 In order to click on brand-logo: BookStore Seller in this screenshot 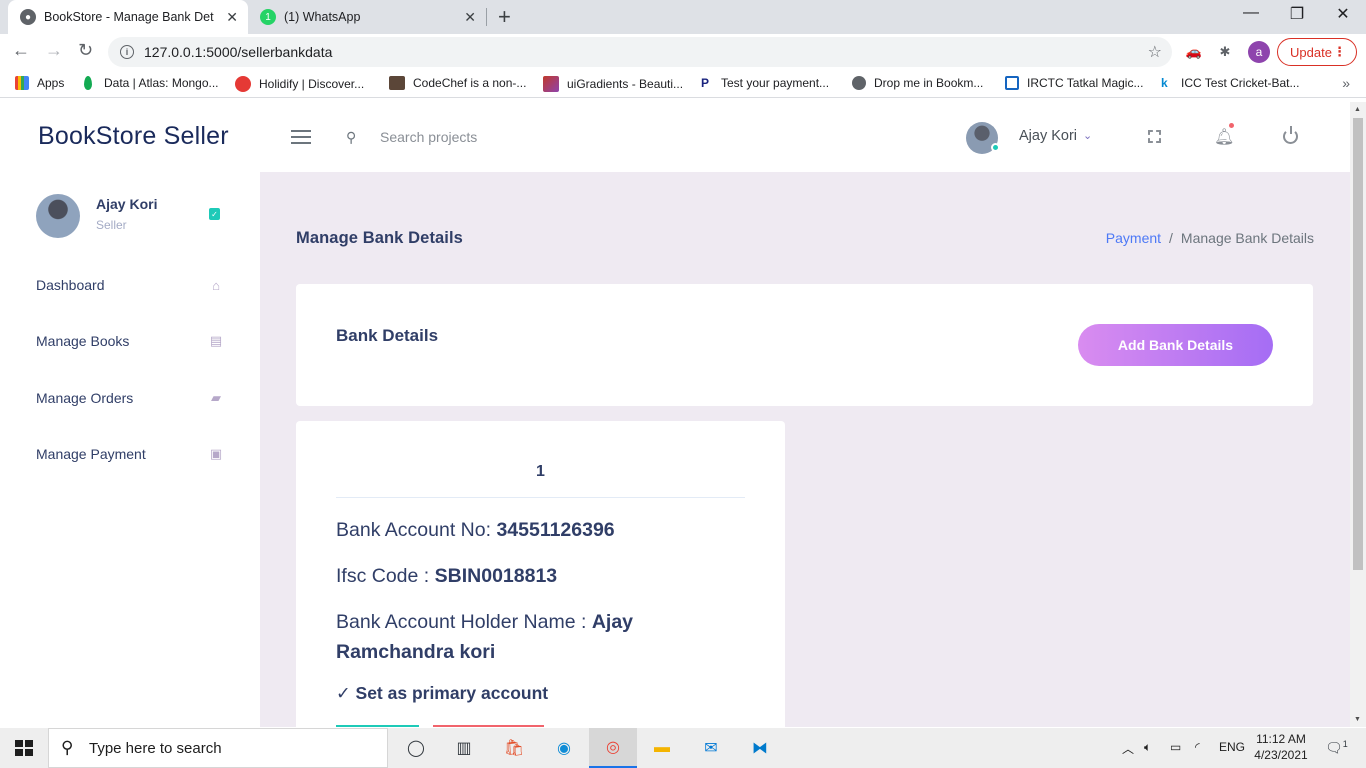, I will do `click(133, 136)`.